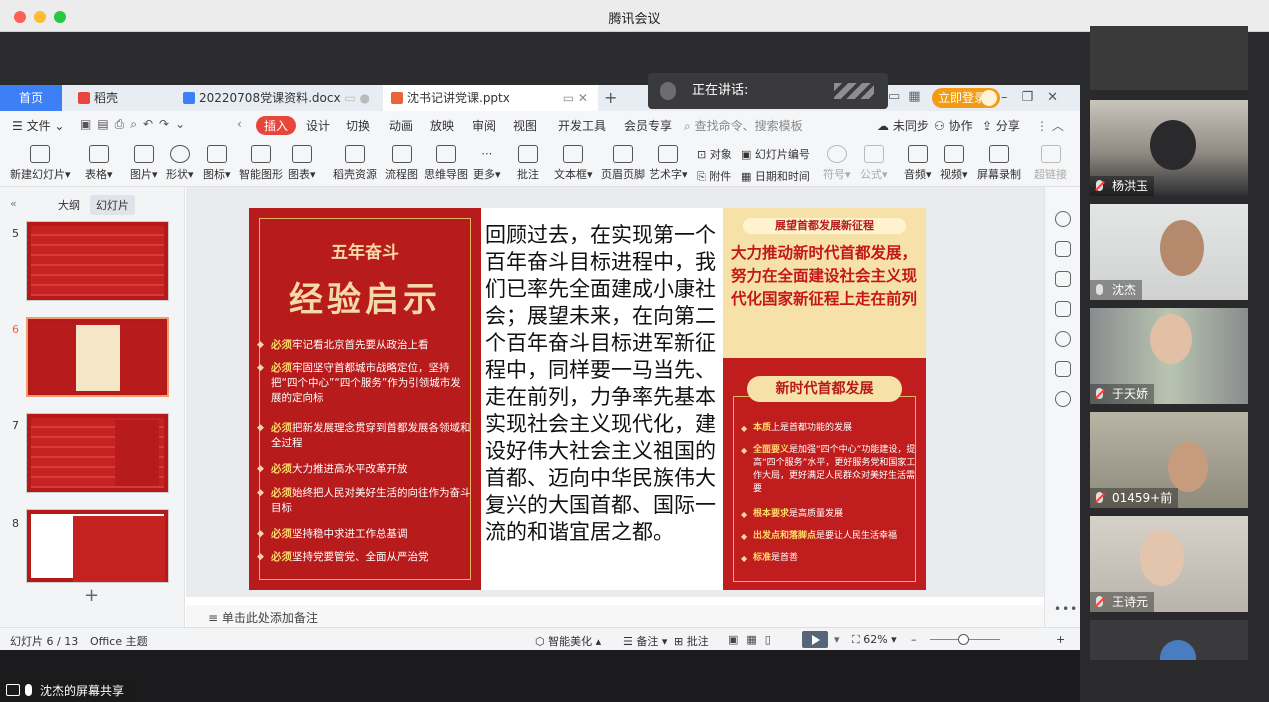  Describe the element at coordinates (1036, 98) in the screenshot. I see `window-controls: –❐✕` at that location.